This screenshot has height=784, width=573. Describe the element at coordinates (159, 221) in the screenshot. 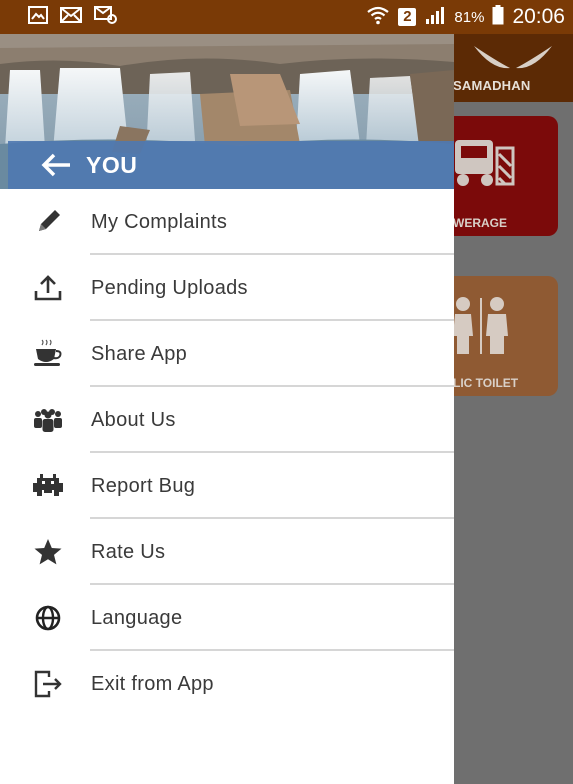

I see `menu-label: My Complaints` at that location.